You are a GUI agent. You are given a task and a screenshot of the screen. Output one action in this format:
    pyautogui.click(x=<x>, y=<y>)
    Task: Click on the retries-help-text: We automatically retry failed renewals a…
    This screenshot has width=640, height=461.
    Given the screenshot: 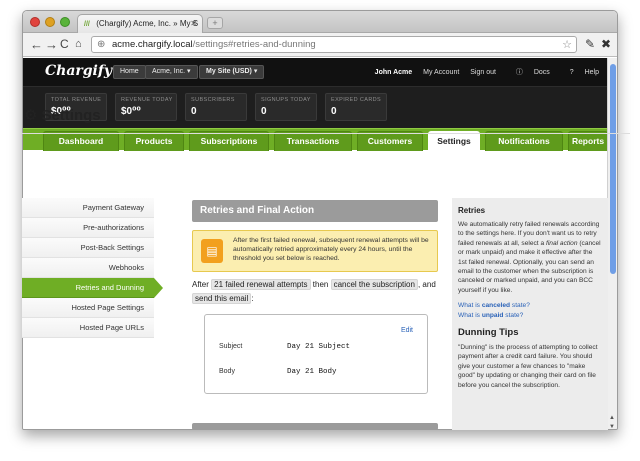 What is the action you would take?
    pyautogui.click(x=530, y=257)
    